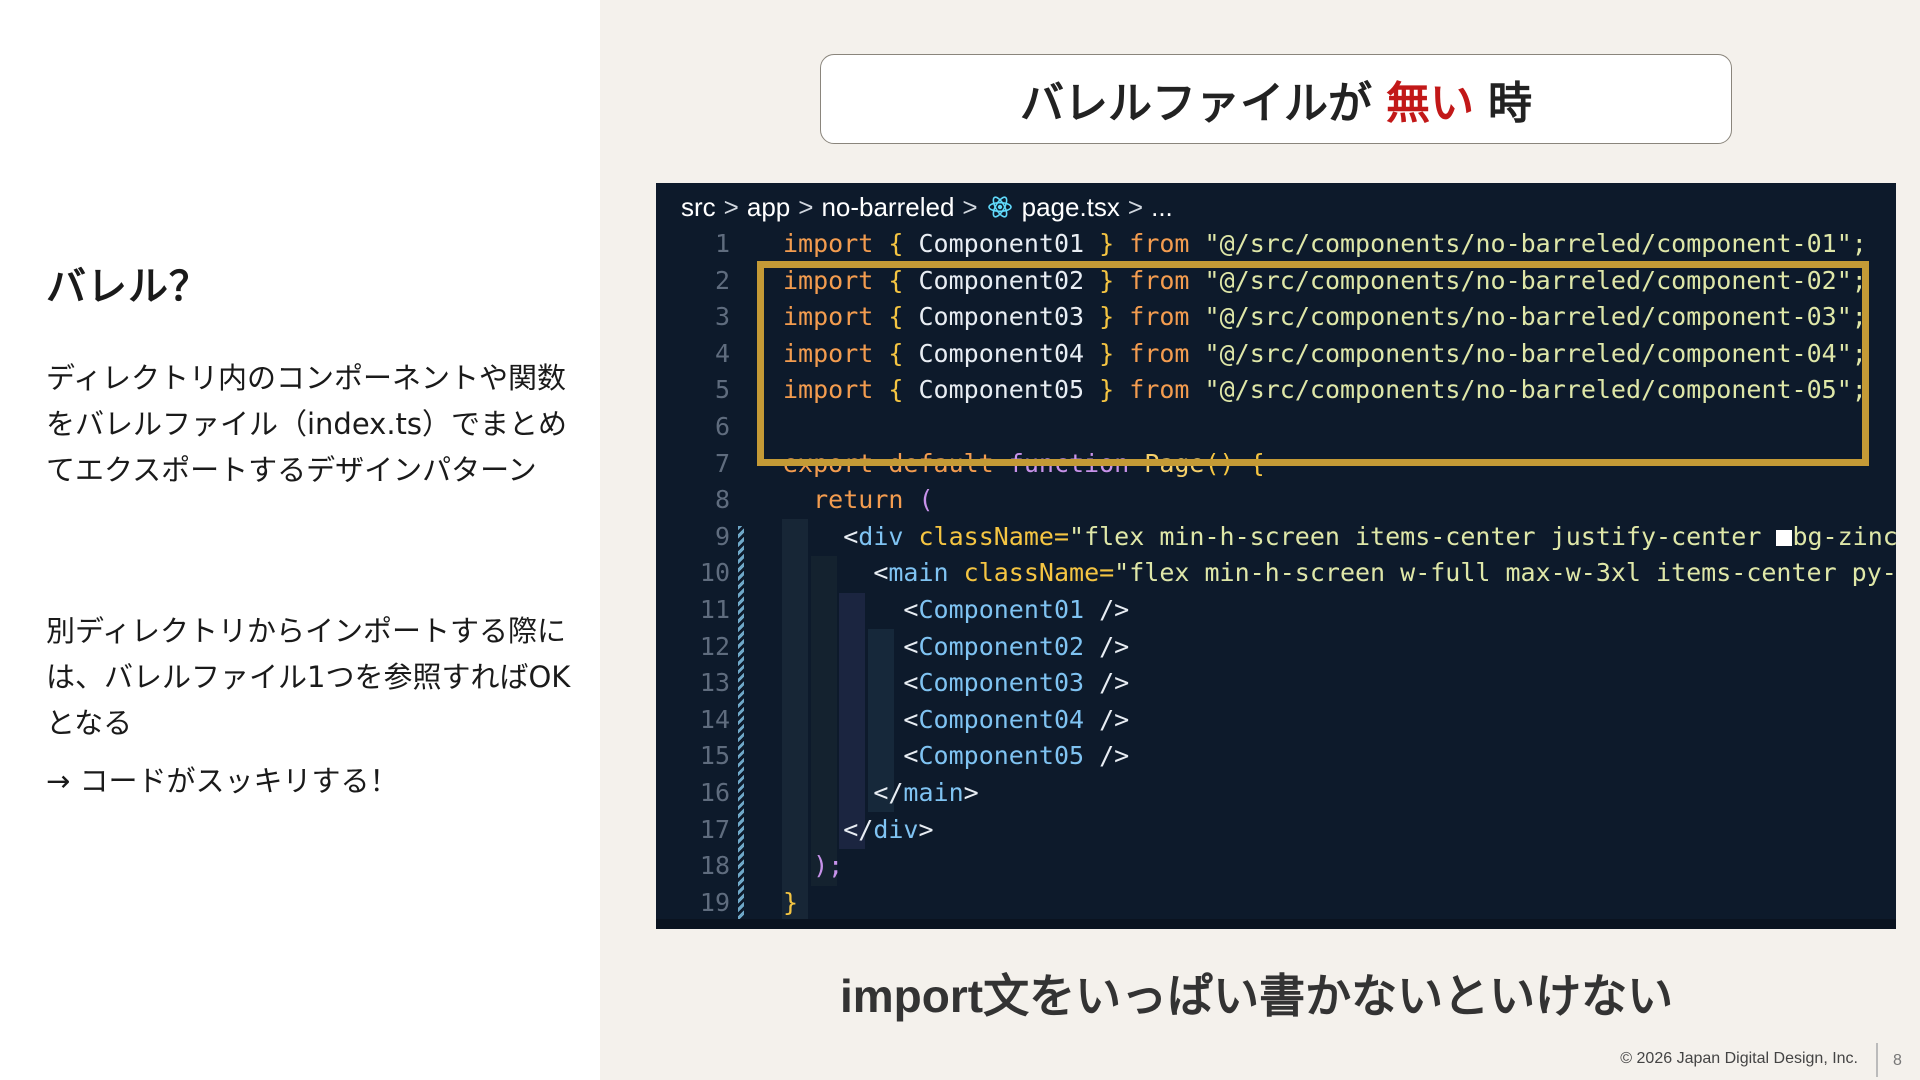 The image size is (1920, 1080). What do you see at coordinates (1071, 207) in the screenshot?
I see `breadcrumb-item-file: page.tsx` at bounding box center [1071, 207].